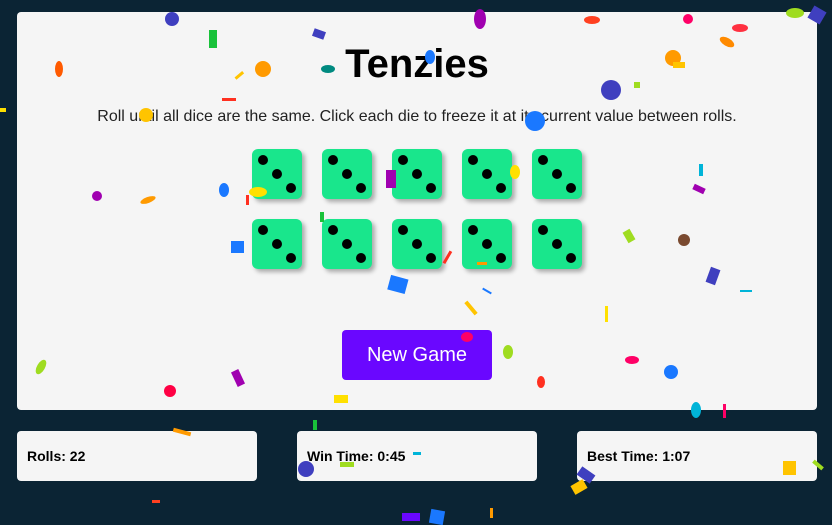  Describe the element at coordinates (417, 355) in the screenshot. I see `new-game-button: New Game` at that location.